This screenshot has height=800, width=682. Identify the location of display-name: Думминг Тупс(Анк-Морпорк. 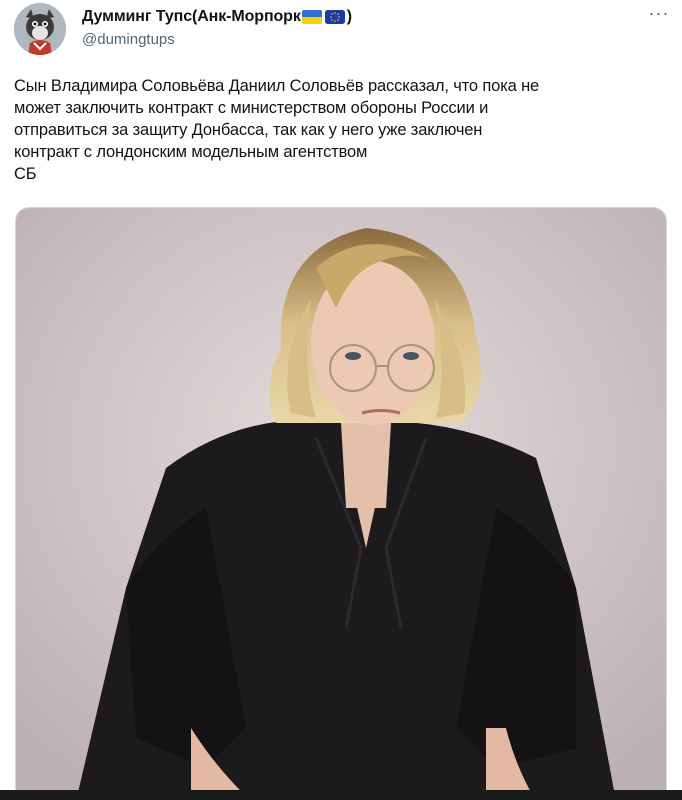
(191, 17).